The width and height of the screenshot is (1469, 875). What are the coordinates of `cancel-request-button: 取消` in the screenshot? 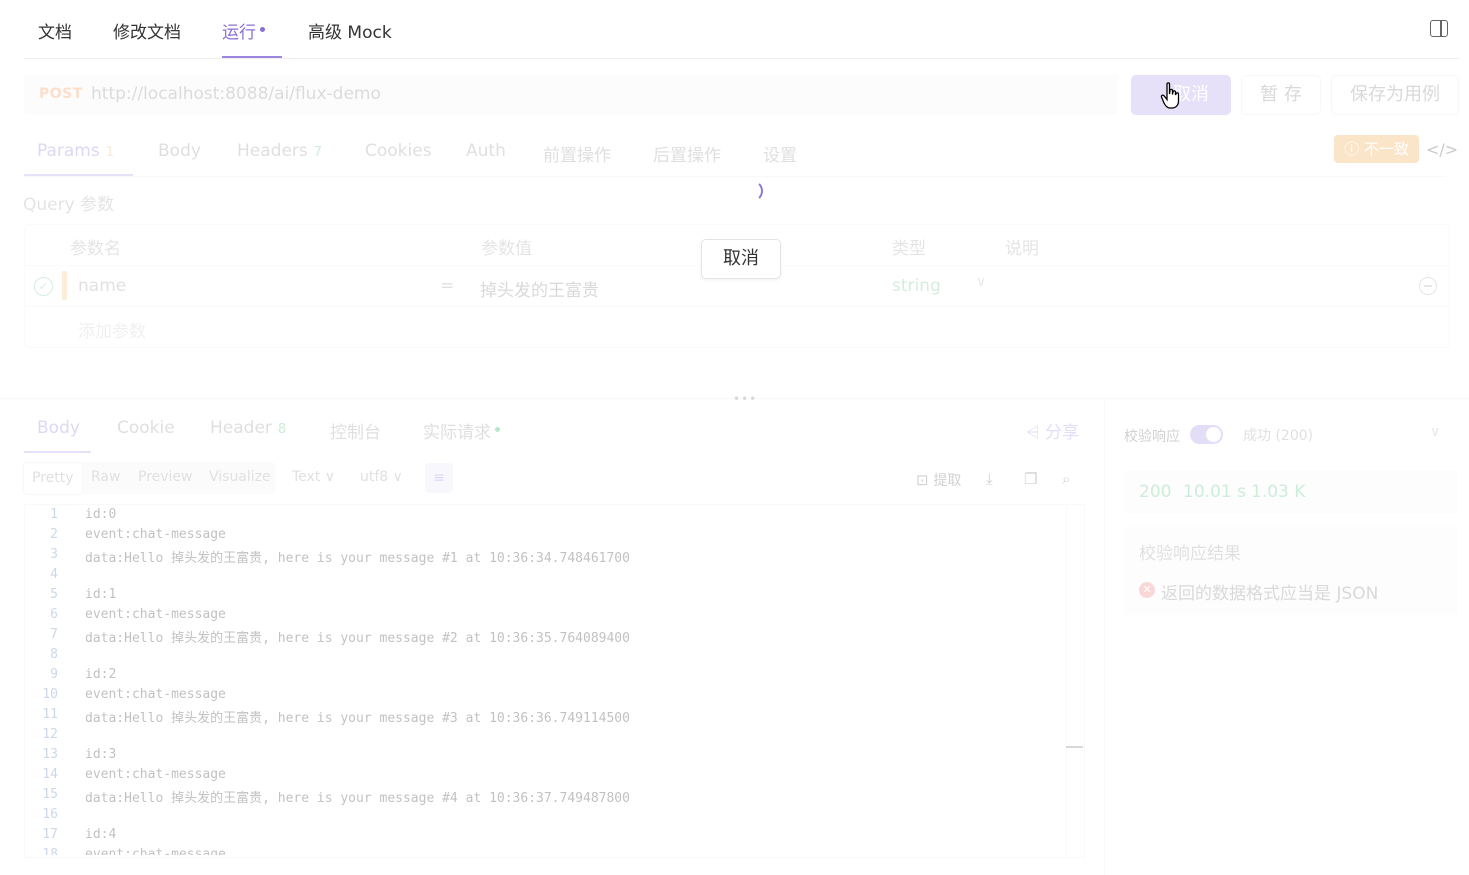 It's located at (741, 259).